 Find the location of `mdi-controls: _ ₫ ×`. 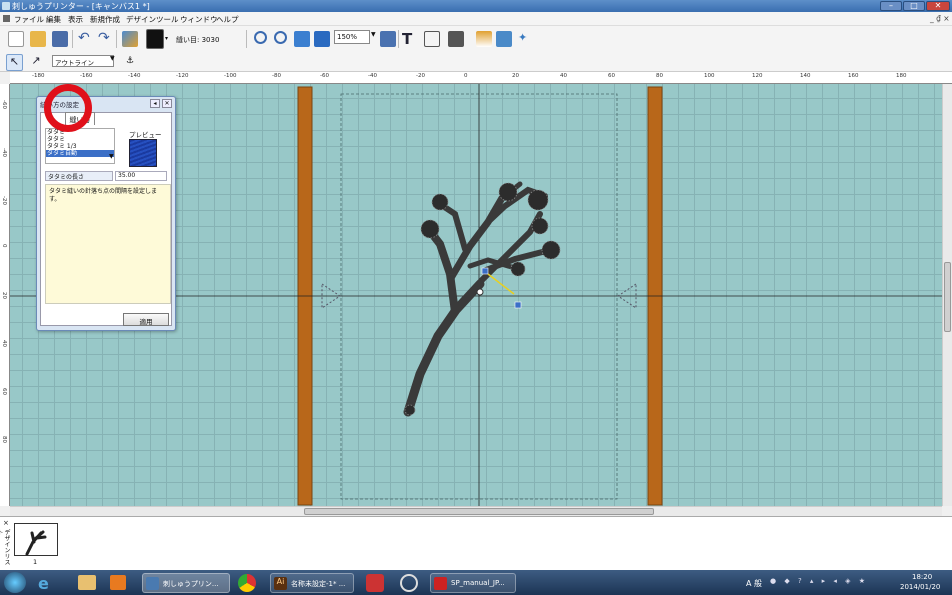

mdi-controls: _ ₫ × is located at coordinates (940, 18).